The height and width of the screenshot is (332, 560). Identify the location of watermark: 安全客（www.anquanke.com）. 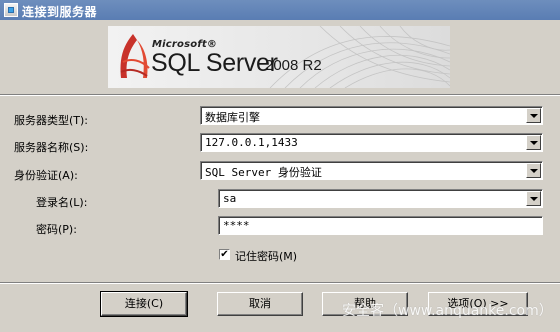
(447, 311).